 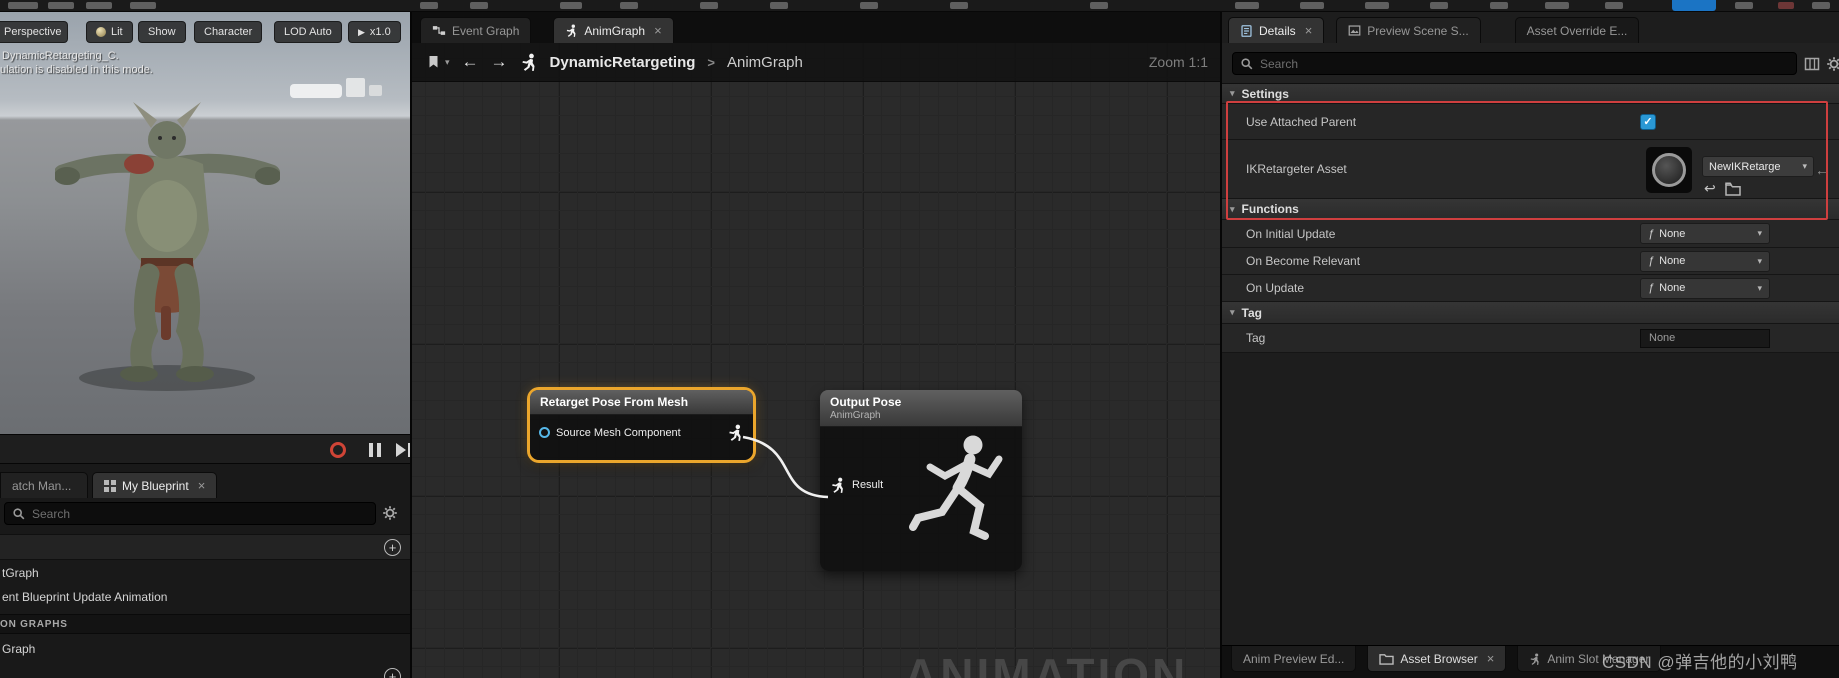 I want to click on show-label: Show, so click(x=162, y=32).